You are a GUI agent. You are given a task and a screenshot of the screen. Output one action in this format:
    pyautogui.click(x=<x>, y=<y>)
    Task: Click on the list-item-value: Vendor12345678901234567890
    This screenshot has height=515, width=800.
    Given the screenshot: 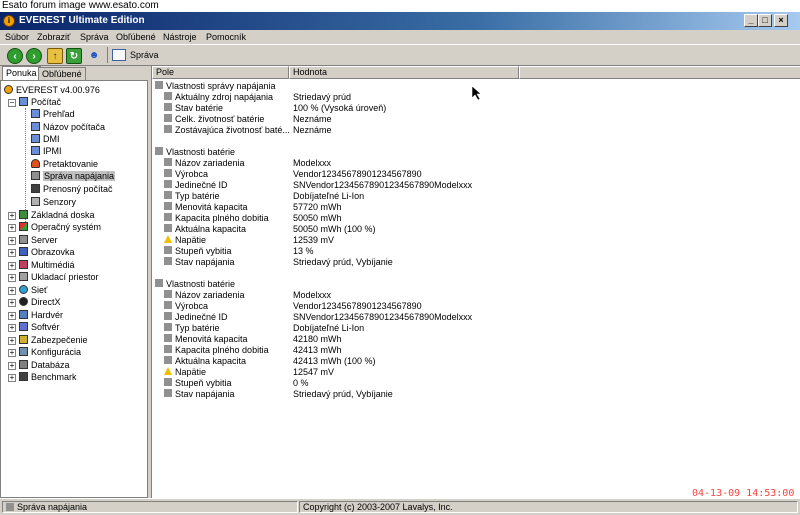 What is the action you would take?
    pyautogui.click(x=357, y=306)
    